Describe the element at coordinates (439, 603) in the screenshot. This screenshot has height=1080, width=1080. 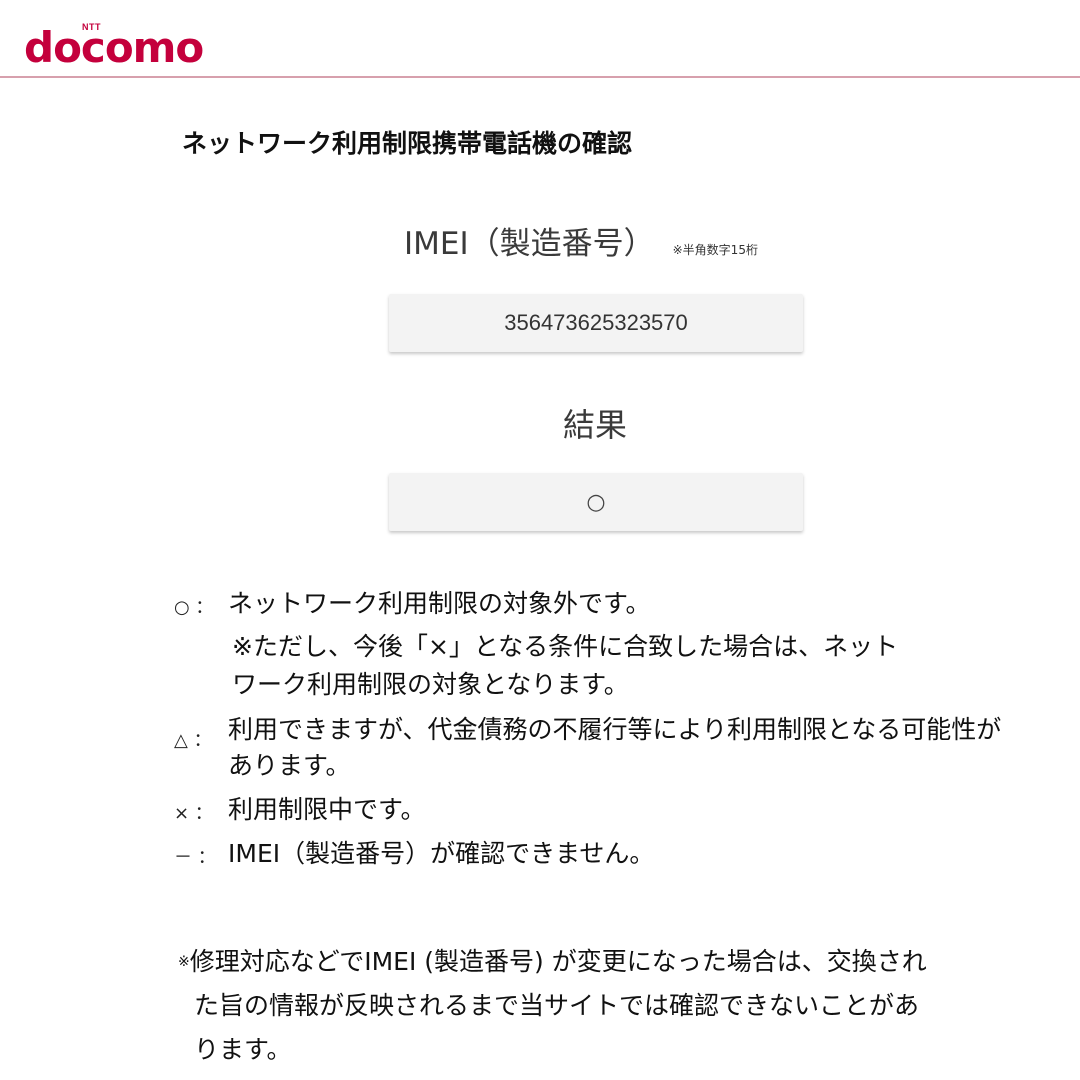
I see `legend-text: ネットワーク利用制限の対象外です。` at that location.